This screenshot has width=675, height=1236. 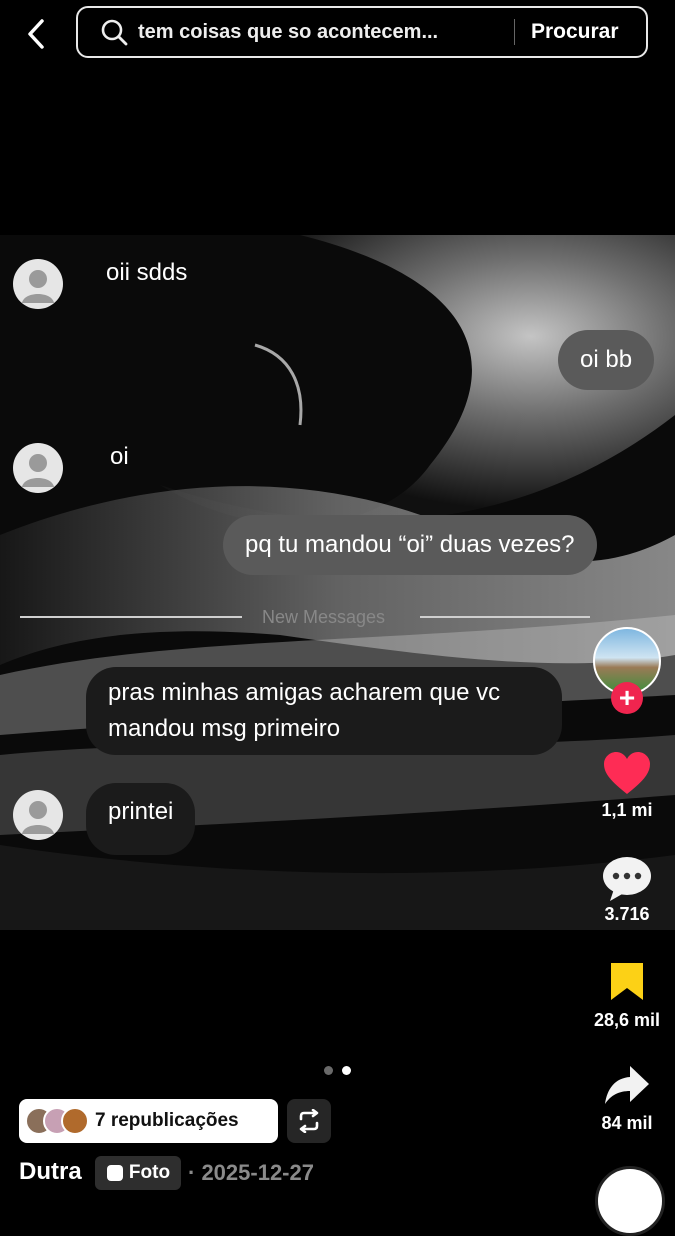 I want to click on new-messages-label: New Messages, so click(x=324, y=617).